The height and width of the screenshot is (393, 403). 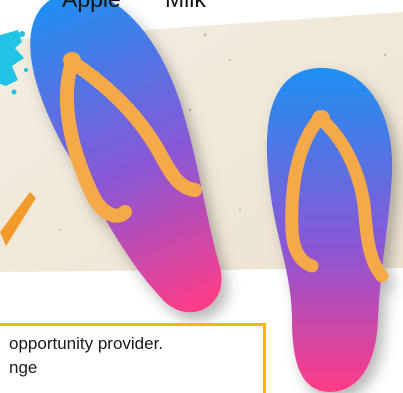 I want to click on info-line-2: nge, so click(x=23, y=367).